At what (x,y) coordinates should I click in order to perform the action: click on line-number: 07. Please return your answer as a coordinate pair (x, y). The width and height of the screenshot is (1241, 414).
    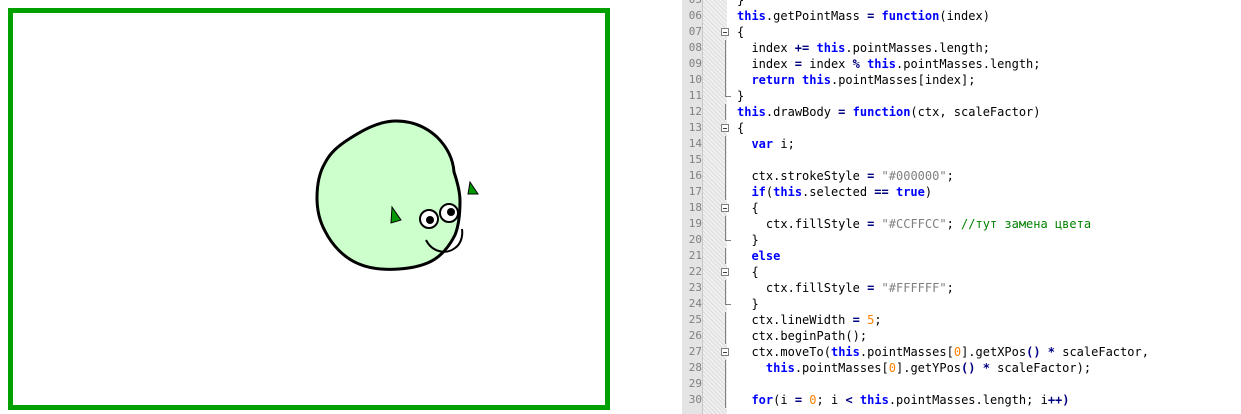
    Looking at the image, I should click on (695, 31).